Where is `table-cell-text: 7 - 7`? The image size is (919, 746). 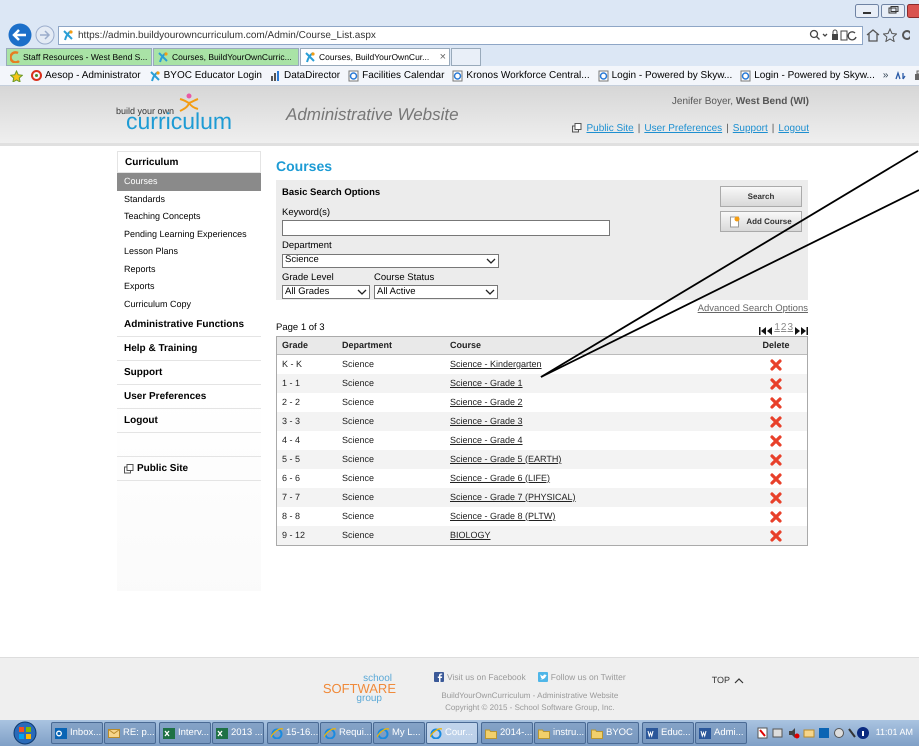
table-cell-text: 7 - 7 is located at coordinates (291, 497).